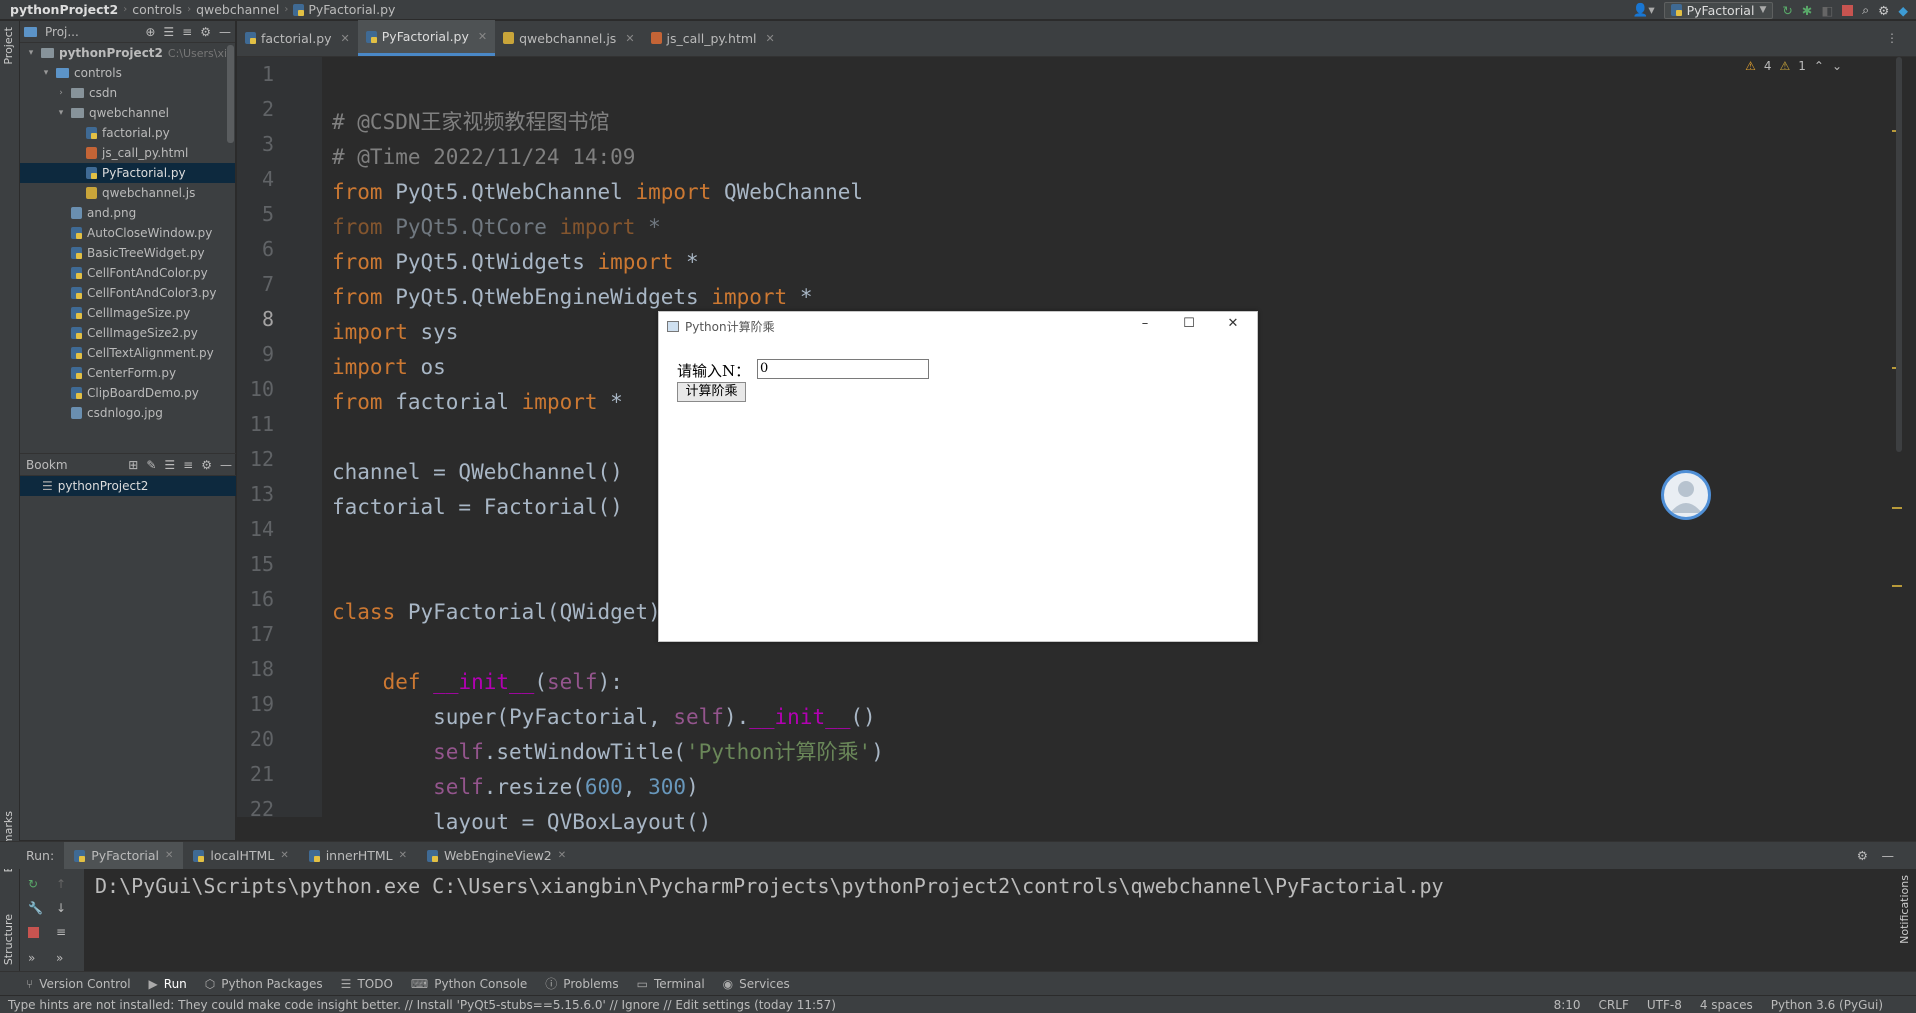  Describe the element at coordinates (1102, 682) in the screenshot. I see `code-line: def __init__(self):` at that location.